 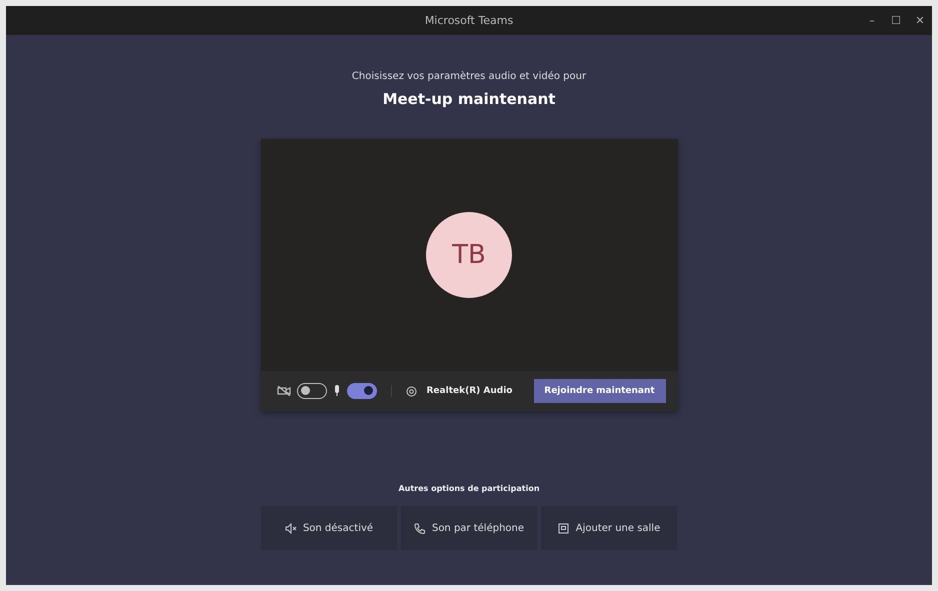 What do you see at coordinates (920, 20) in the screenshot?
I see `close-button: ✕` at bounding box center [920, 20].